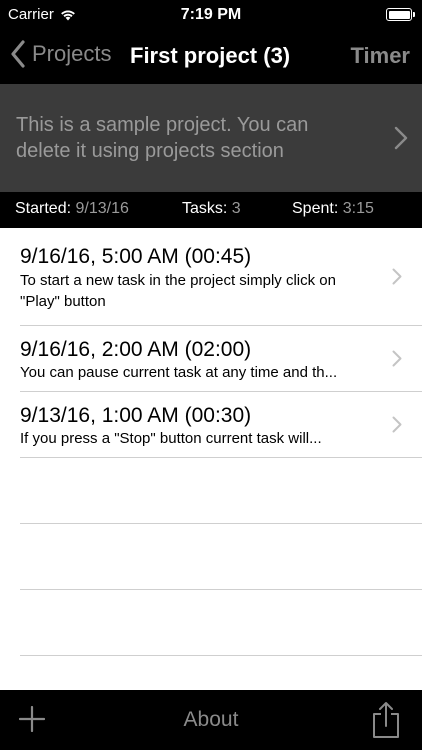 The width and height of the screenshot is (422, 750). I want to click on stat-started-value: 9/13/16, so click(102, 208).